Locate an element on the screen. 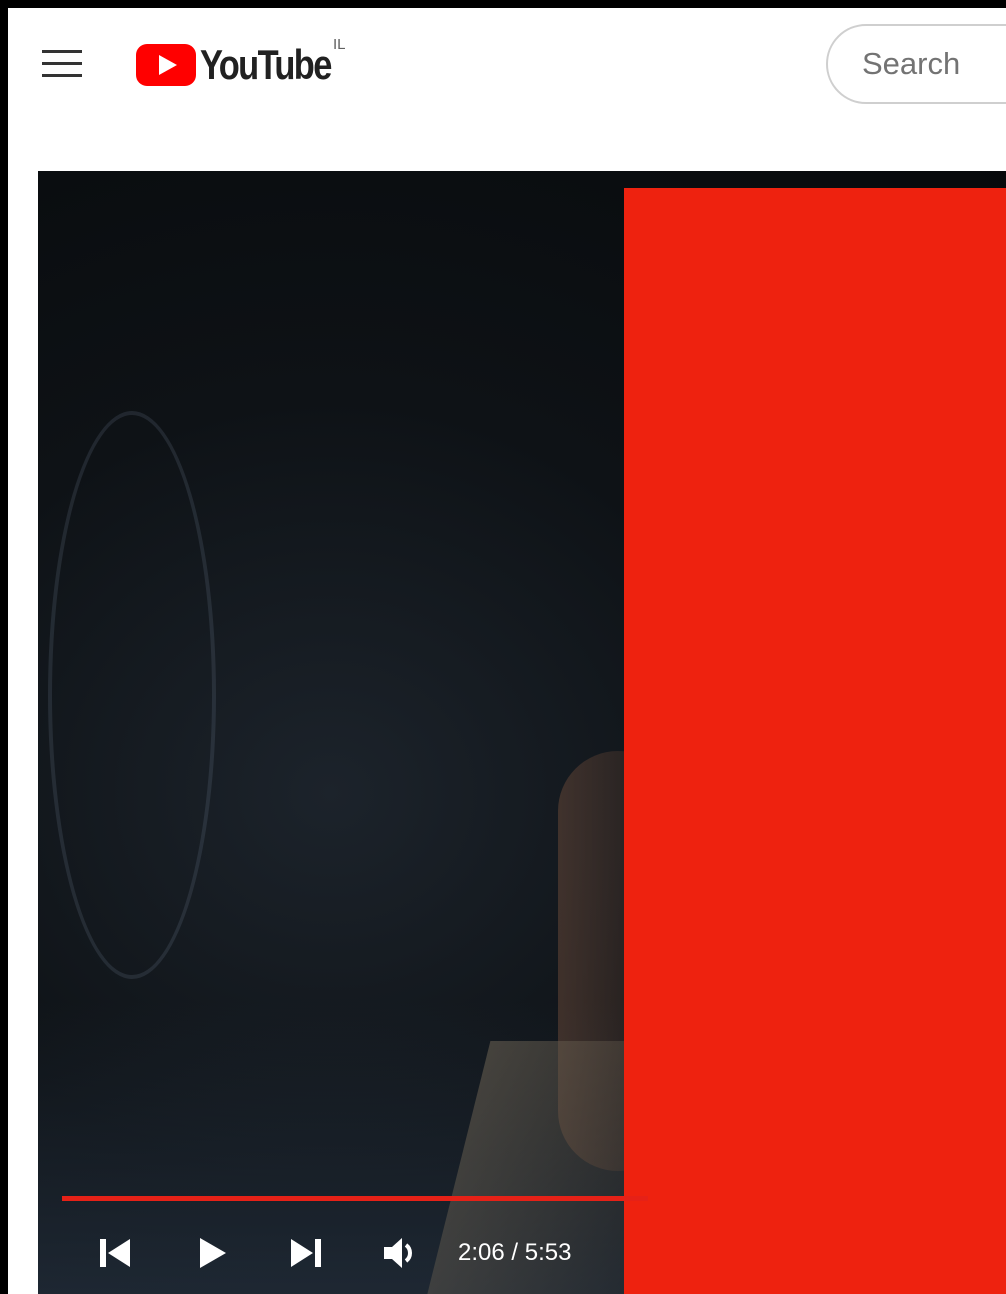 This screenshot has width=1006, height=1294. hamburger-icon is located at coordinates (62, 51).